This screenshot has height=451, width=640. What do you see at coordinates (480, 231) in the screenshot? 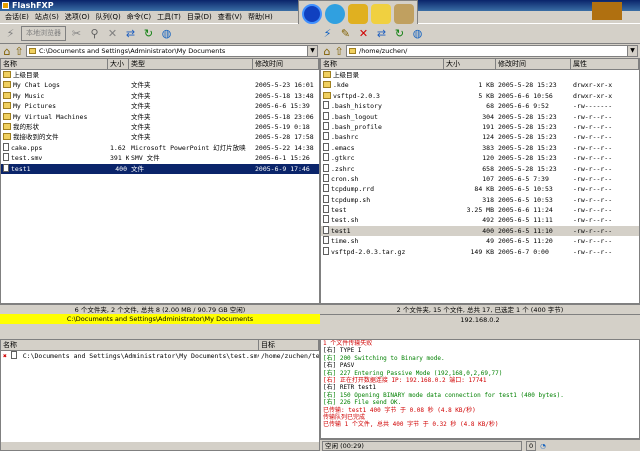
I see `file-row: test1 400 2005-6-5 11:10 -rw-r--r--` at bounding box center [480, 231].